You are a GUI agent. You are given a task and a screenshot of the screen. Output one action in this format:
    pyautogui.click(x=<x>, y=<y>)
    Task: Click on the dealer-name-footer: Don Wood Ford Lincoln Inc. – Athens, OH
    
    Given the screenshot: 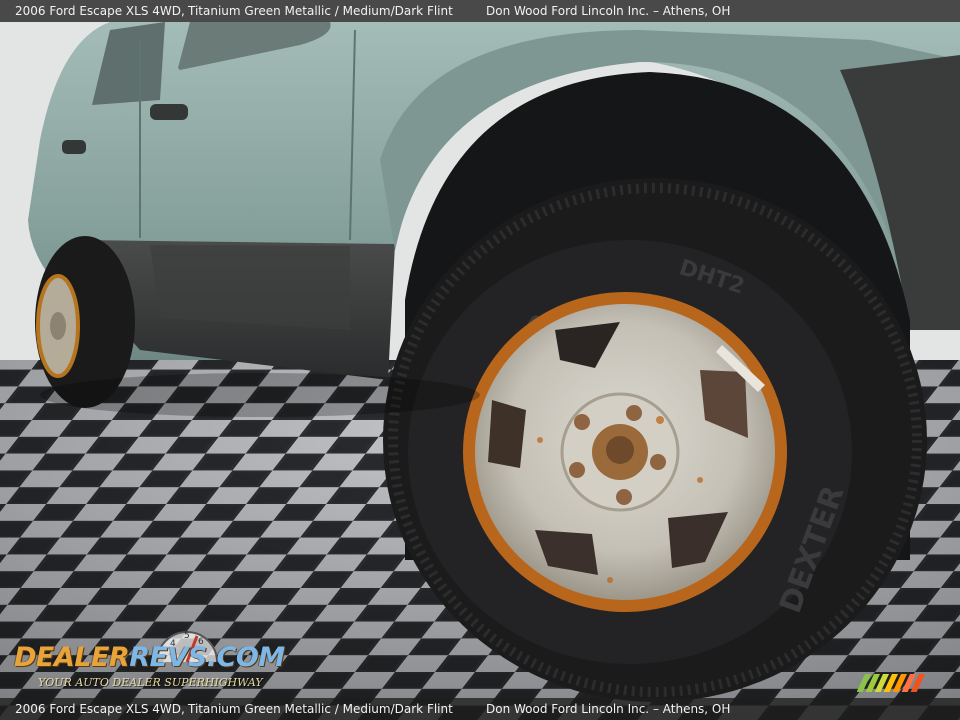 What is the action you would take?
    pyautogui.click(x=608, y=709)
    